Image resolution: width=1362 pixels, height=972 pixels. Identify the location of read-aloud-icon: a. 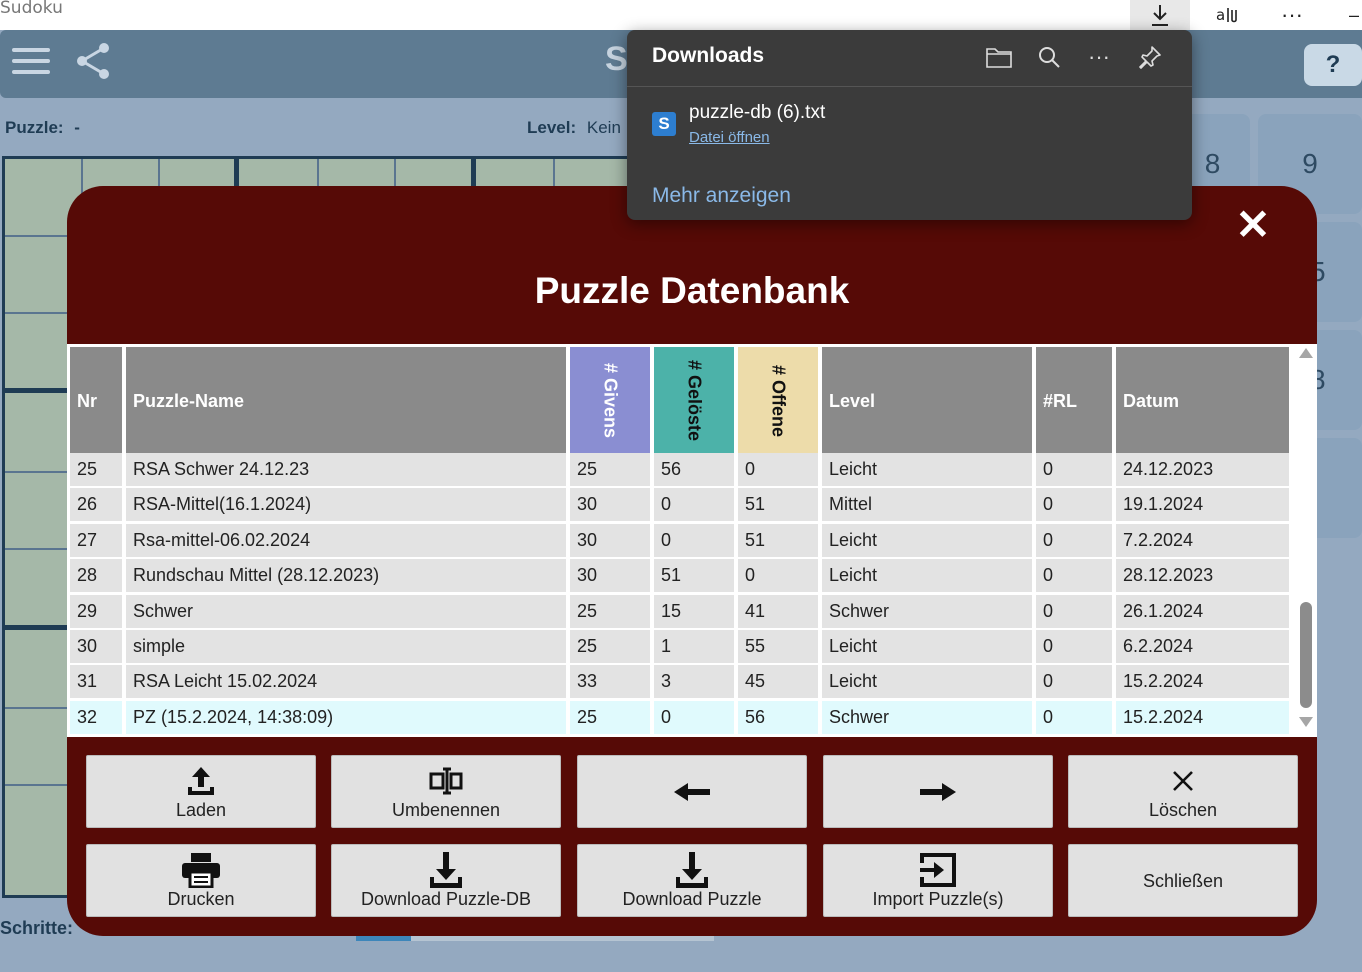
(1228, 15).